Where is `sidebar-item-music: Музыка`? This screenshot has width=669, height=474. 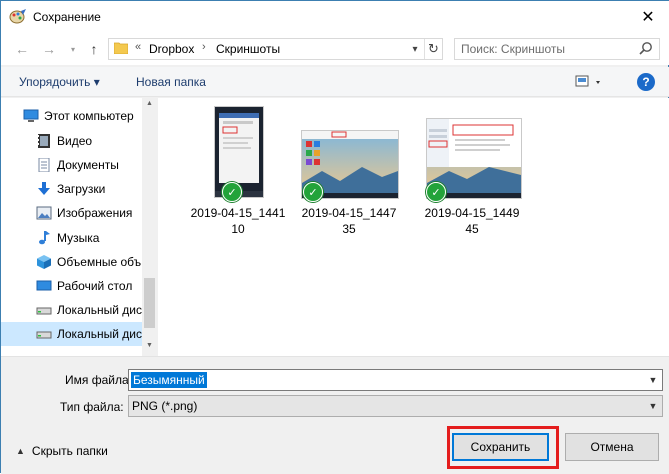
sidebar-item-music: Музыка is located at coordinates (71, 238).